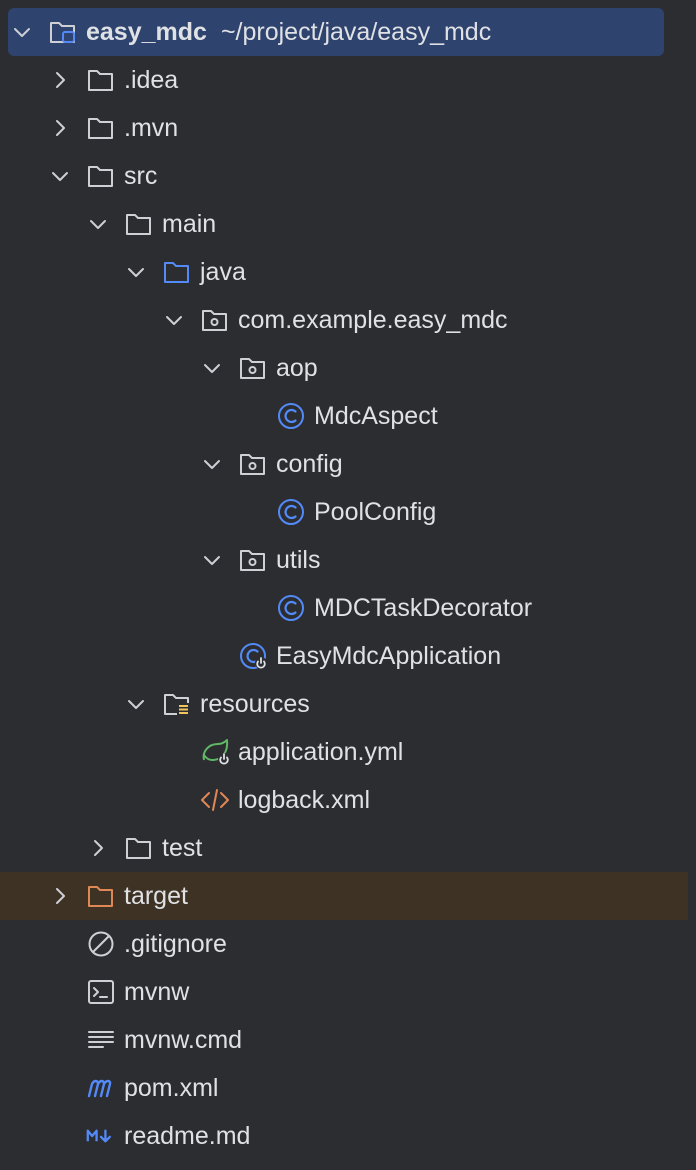 This screenshot has height=1170, width=696. I want to click on tree-label: target, so click(156, 896).